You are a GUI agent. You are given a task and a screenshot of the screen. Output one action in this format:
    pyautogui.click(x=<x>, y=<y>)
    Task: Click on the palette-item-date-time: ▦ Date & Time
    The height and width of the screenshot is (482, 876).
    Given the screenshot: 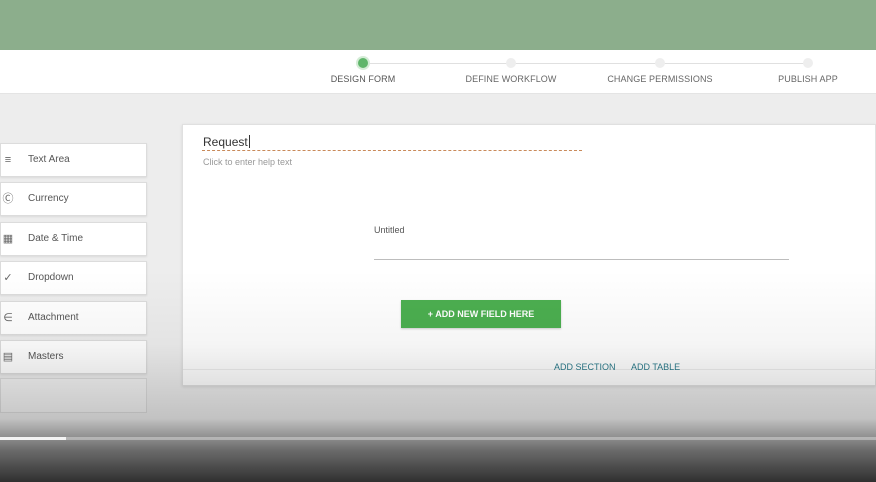 What is the action you would take?
    pyautogui.click(x=73, y=239)
    